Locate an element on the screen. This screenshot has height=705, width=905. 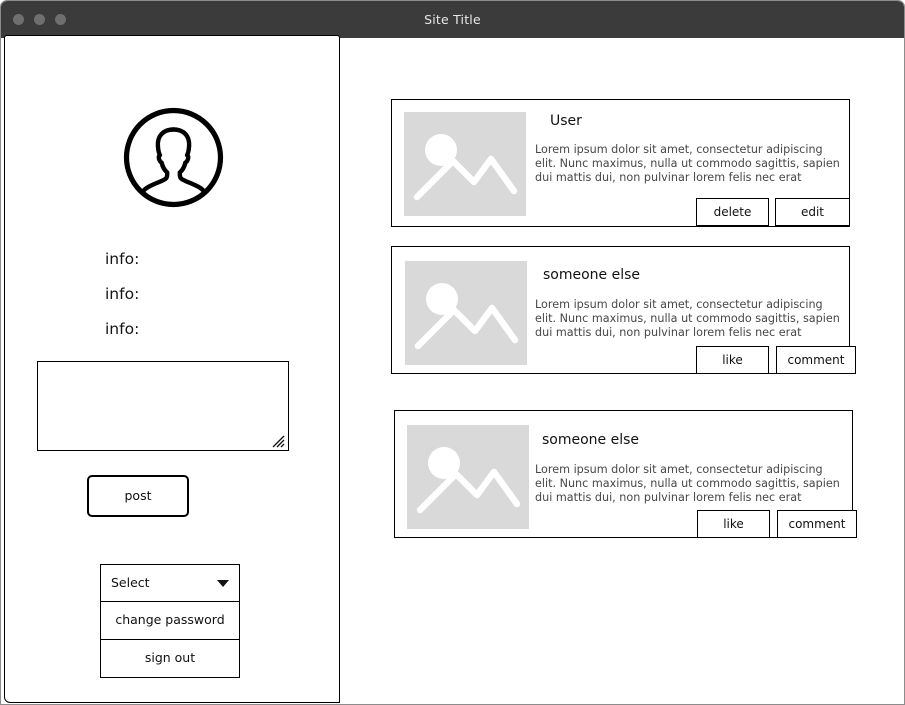
sign-out-button: sign out is located at coordinates (170, 659).